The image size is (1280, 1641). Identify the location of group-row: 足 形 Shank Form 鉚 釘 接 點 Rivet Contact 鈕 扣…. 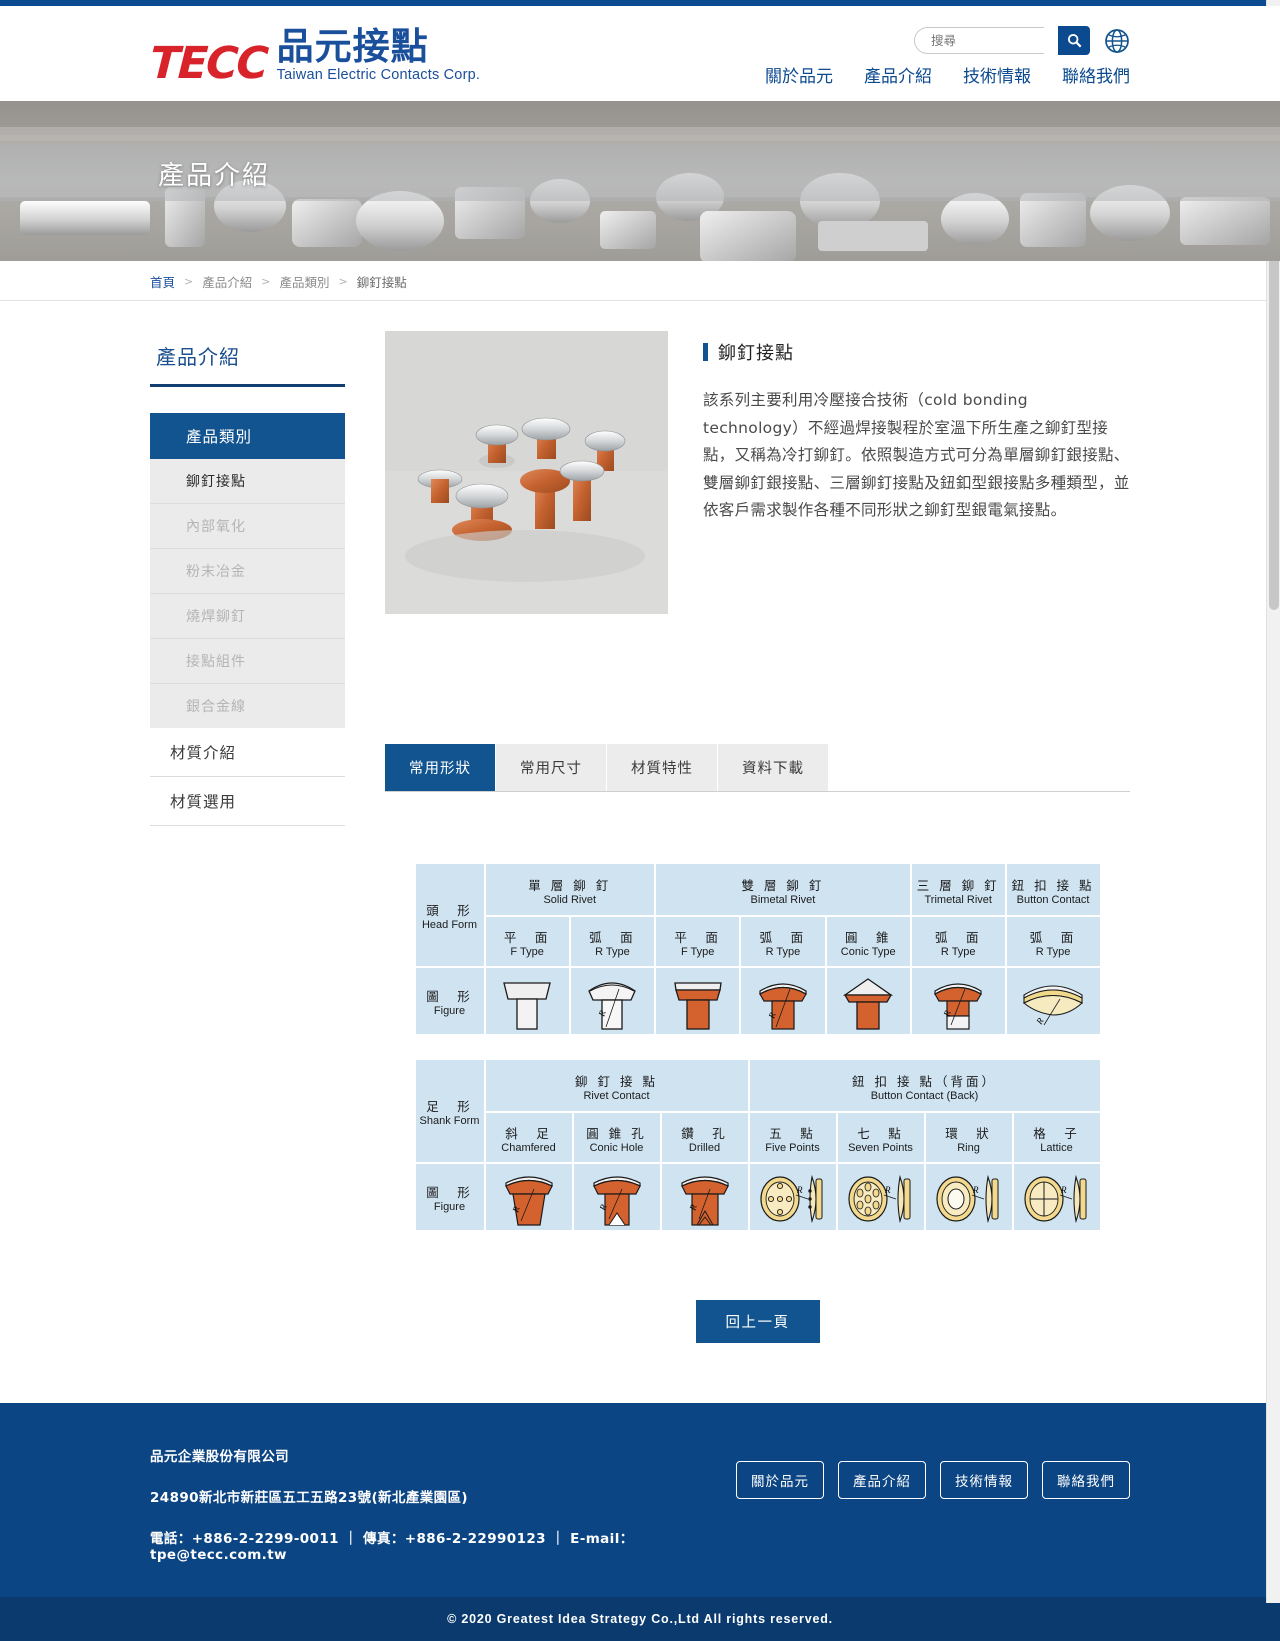
(758, 1085).